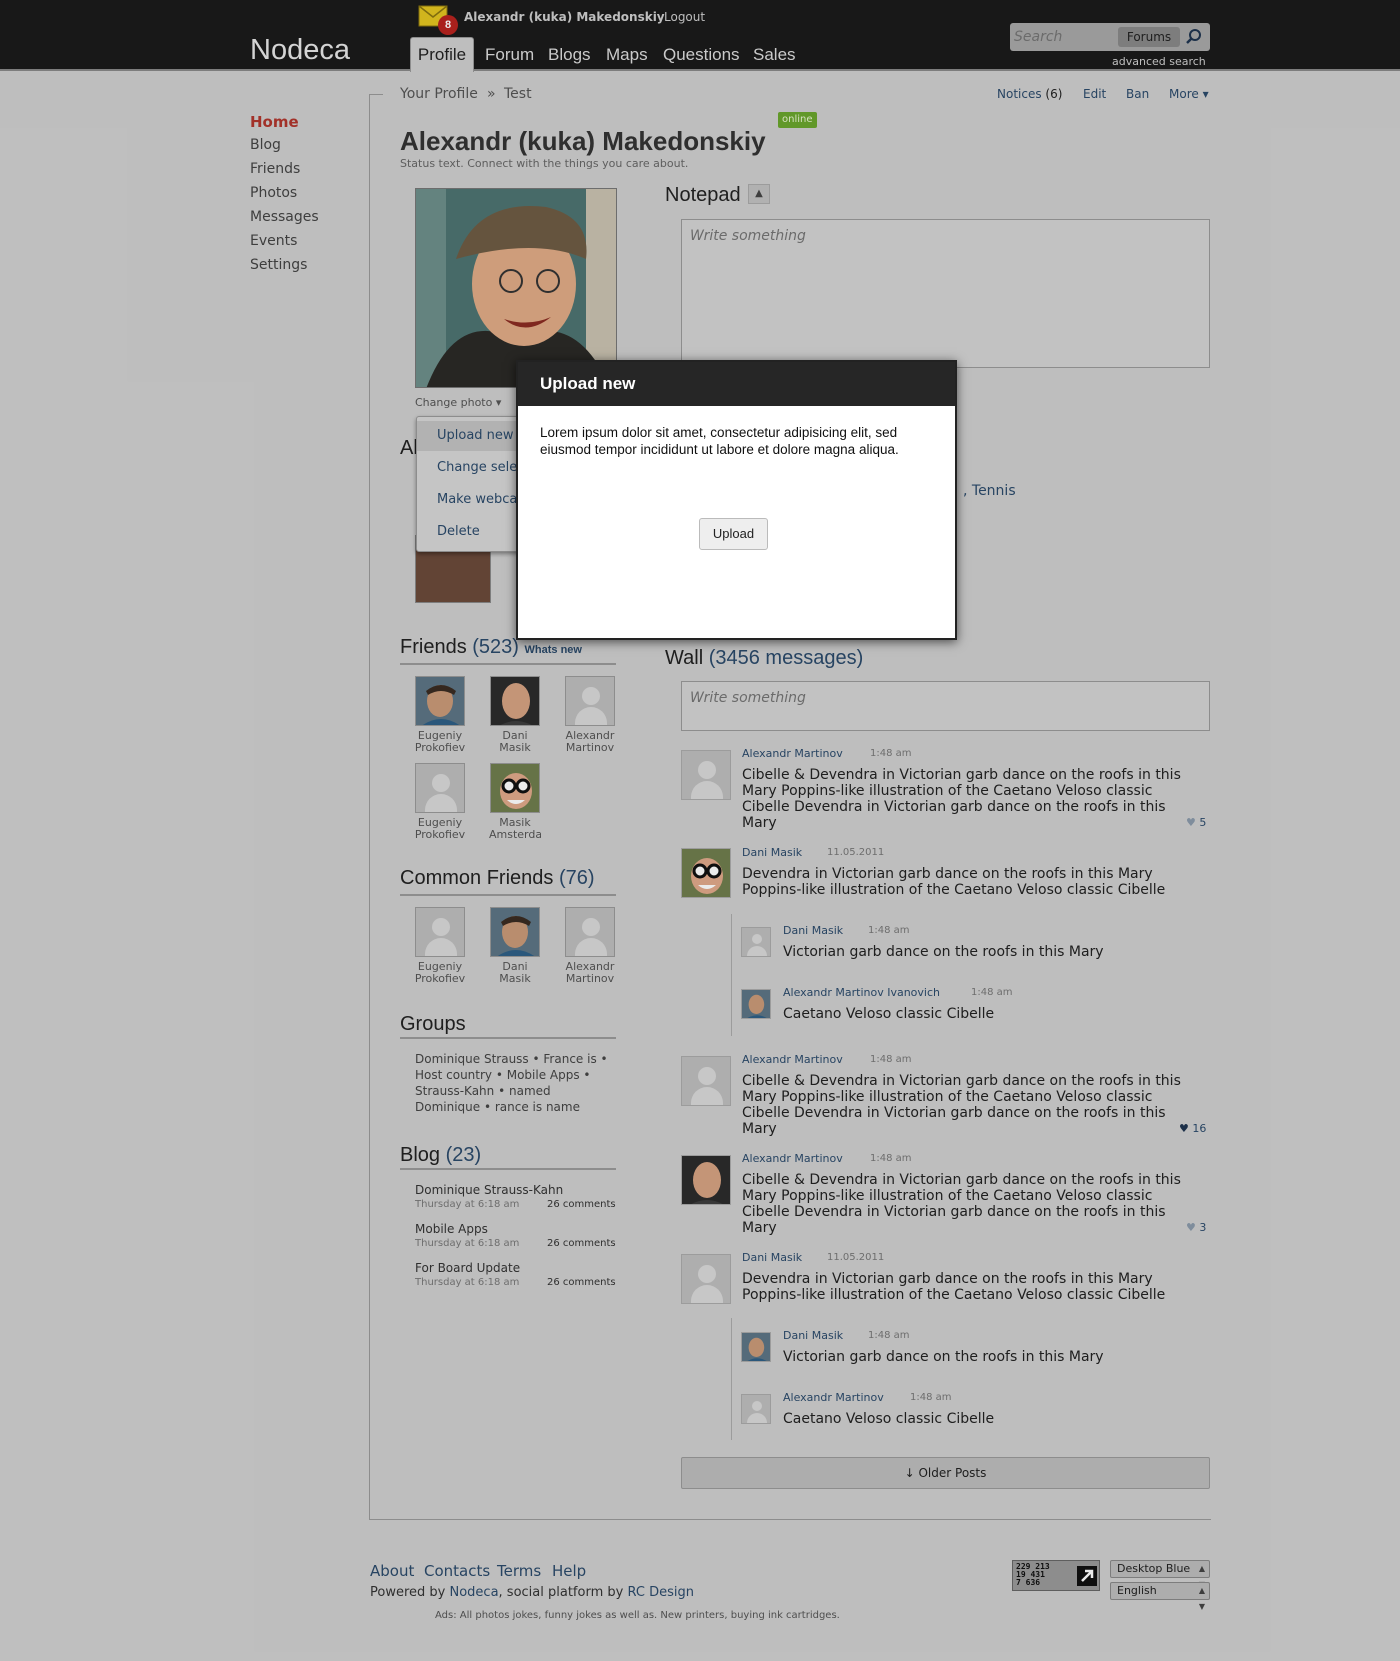  I want to click on likes-counter: ♥ 16, so click(1192, 1128).